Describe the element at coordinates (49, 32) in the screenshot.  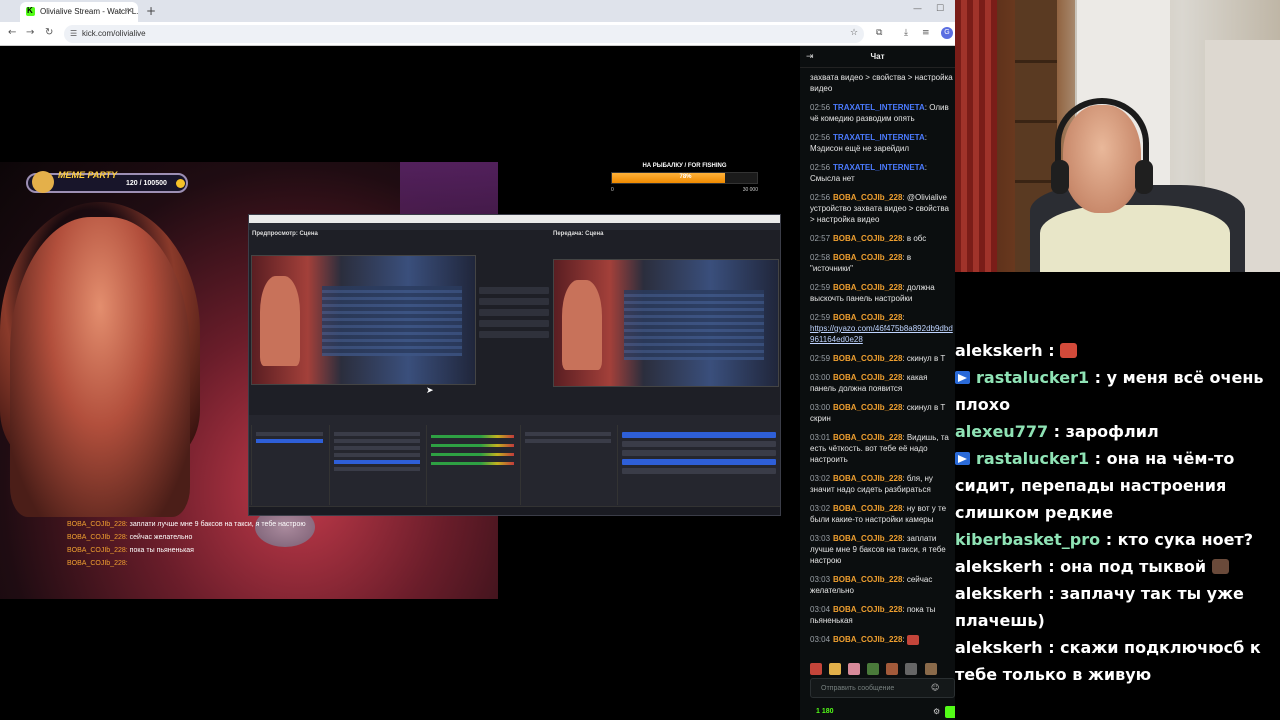
I see `reload-icon: ↻` at that location.